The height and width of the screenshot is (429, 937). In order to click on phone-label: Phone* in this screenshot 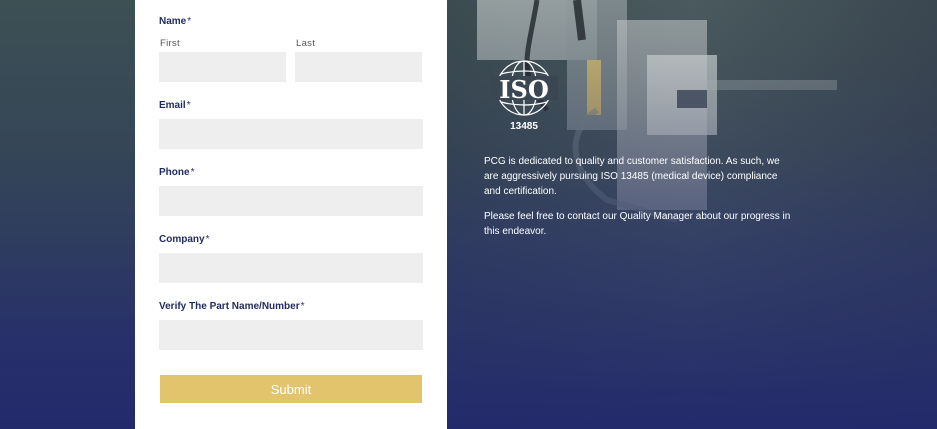, I will do `click(177, 172)`.